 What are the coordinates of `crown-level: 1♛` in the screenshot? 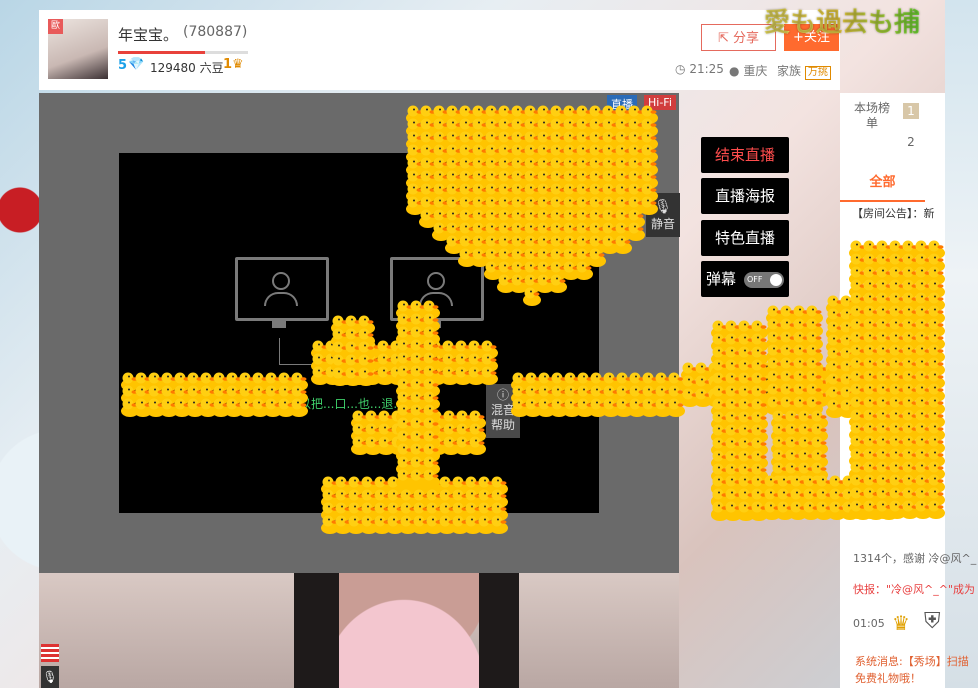 It's located at (233, 64).